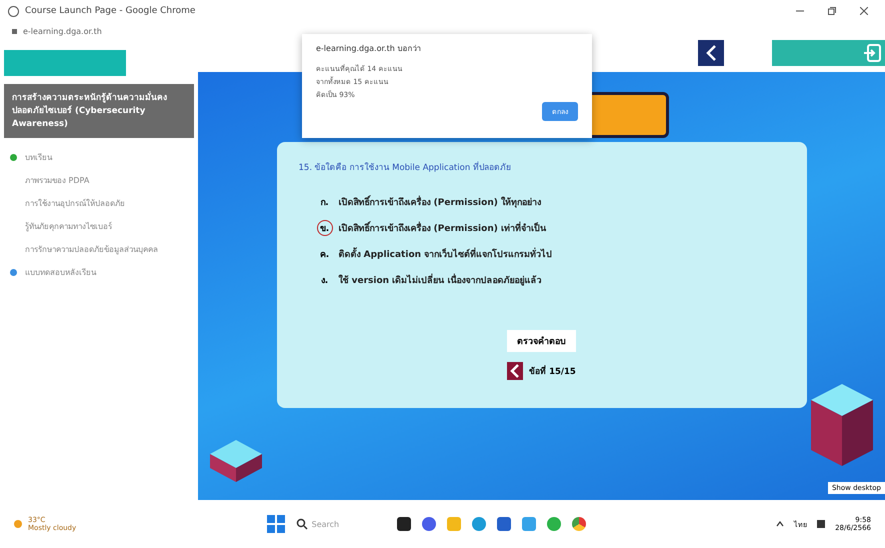 The width and height of the screenshot is (885, 548). Describe the element at coordinates (99, 111) in the screenshot. I see `course-title: การสร้างความตระหนักรู้ด้านความมั่นคงปลอดภัยไซเบอร์ (Cybersecurity Awareness)` at that location.